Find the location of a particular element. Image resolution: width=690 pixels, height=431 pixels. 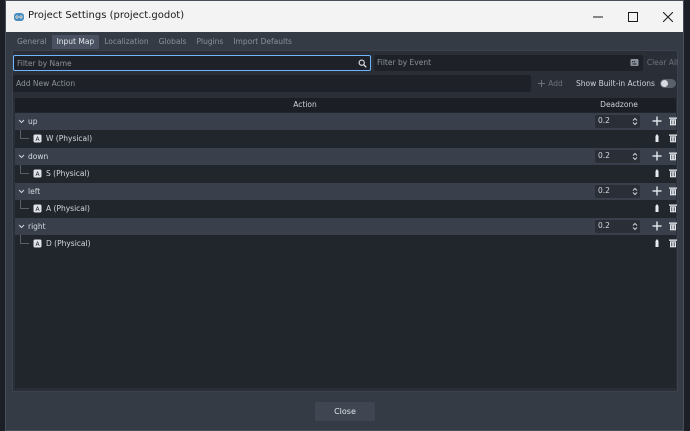

filter-by-event-input: Filter by Event is located at coordinates (508, 63).